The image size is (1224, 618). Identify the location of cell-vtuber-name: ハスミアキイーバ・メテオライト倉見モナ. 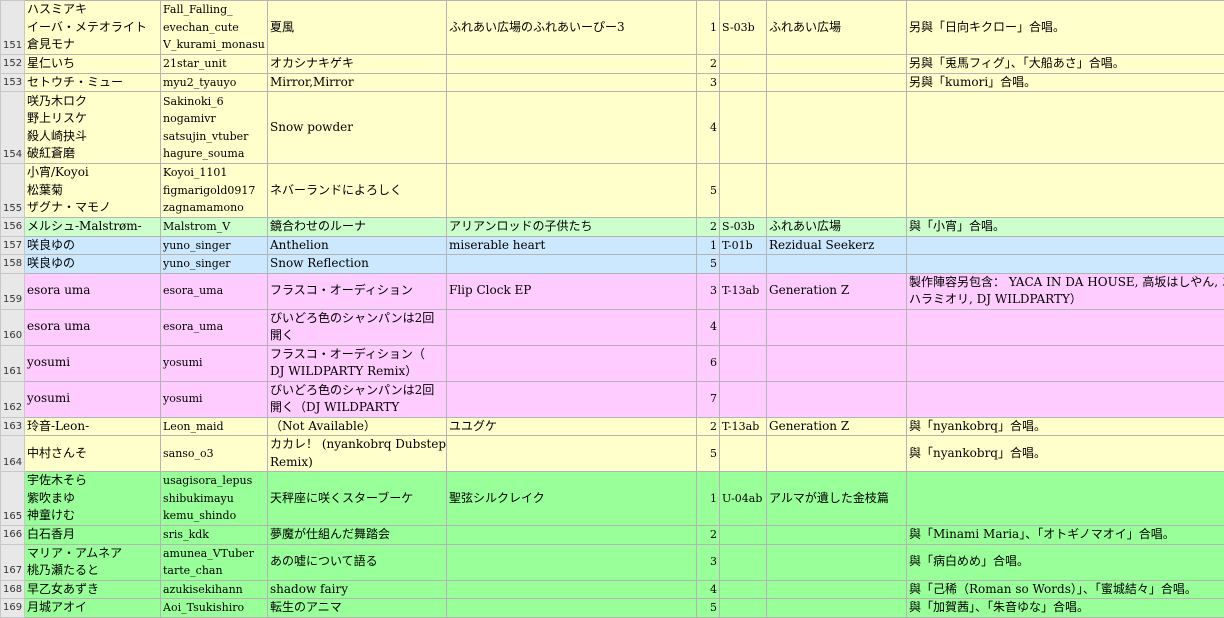
(93, 28).